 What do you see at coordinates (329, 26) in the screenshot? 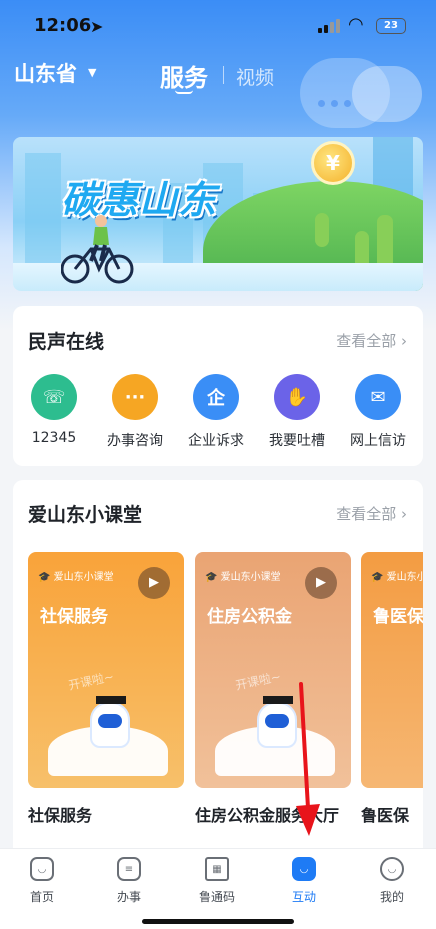
I see `cellular-signal-icon` at bounding box center [329, 26].